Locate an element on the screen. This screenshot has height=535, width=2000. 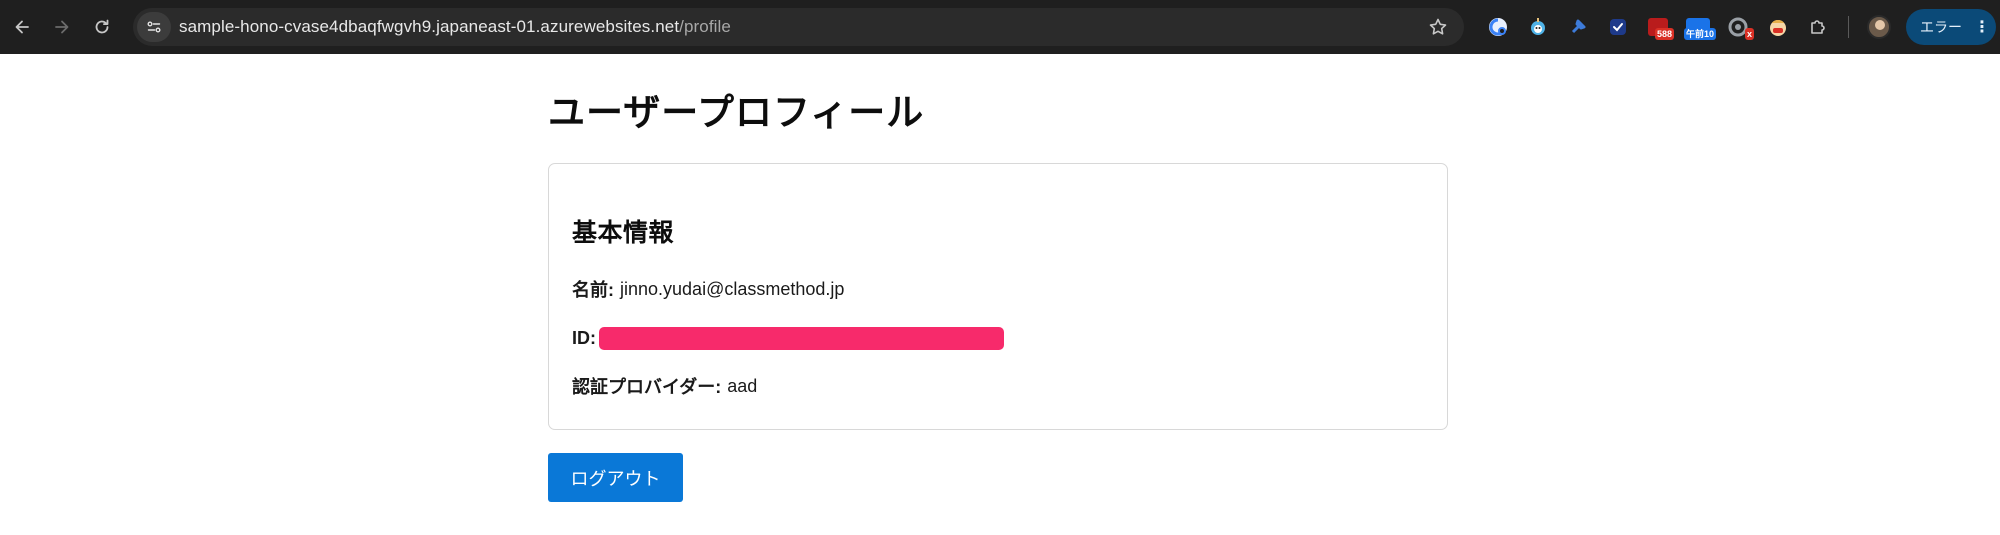
record-badge: x is located at coordinates (1749, 34).